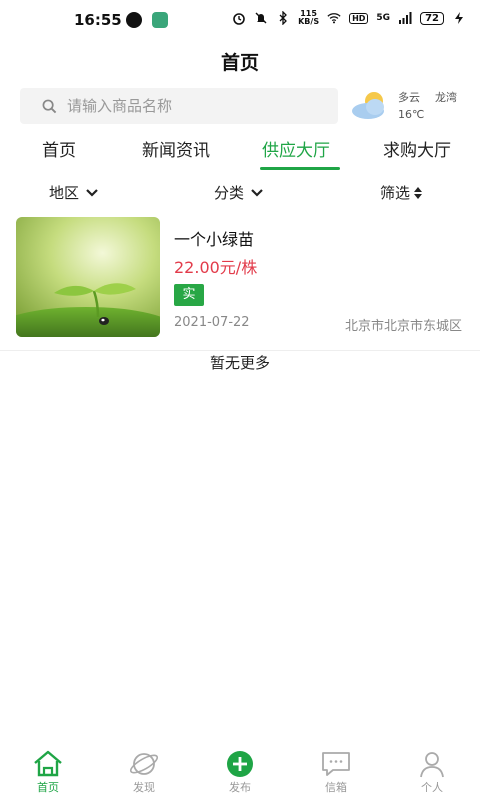  I want to click on tab-home: 首页, so click(59, 148).